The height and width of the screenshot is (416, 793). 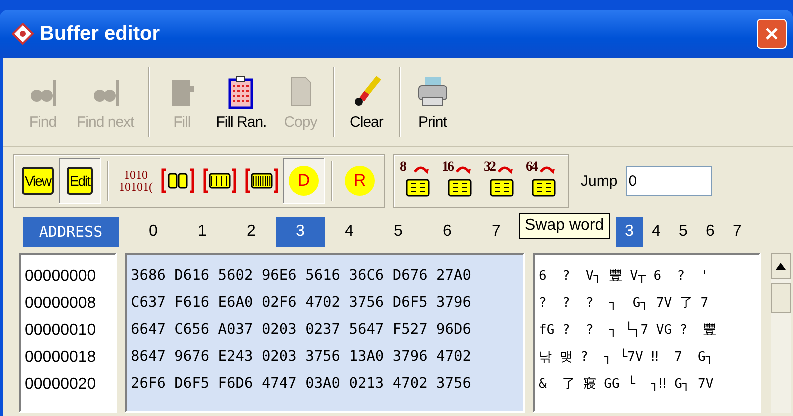 I want to click on hex-line: C637 F616 E6A0 02F6 4702 3756 D6F5 3796, so click(x=301, y=303).